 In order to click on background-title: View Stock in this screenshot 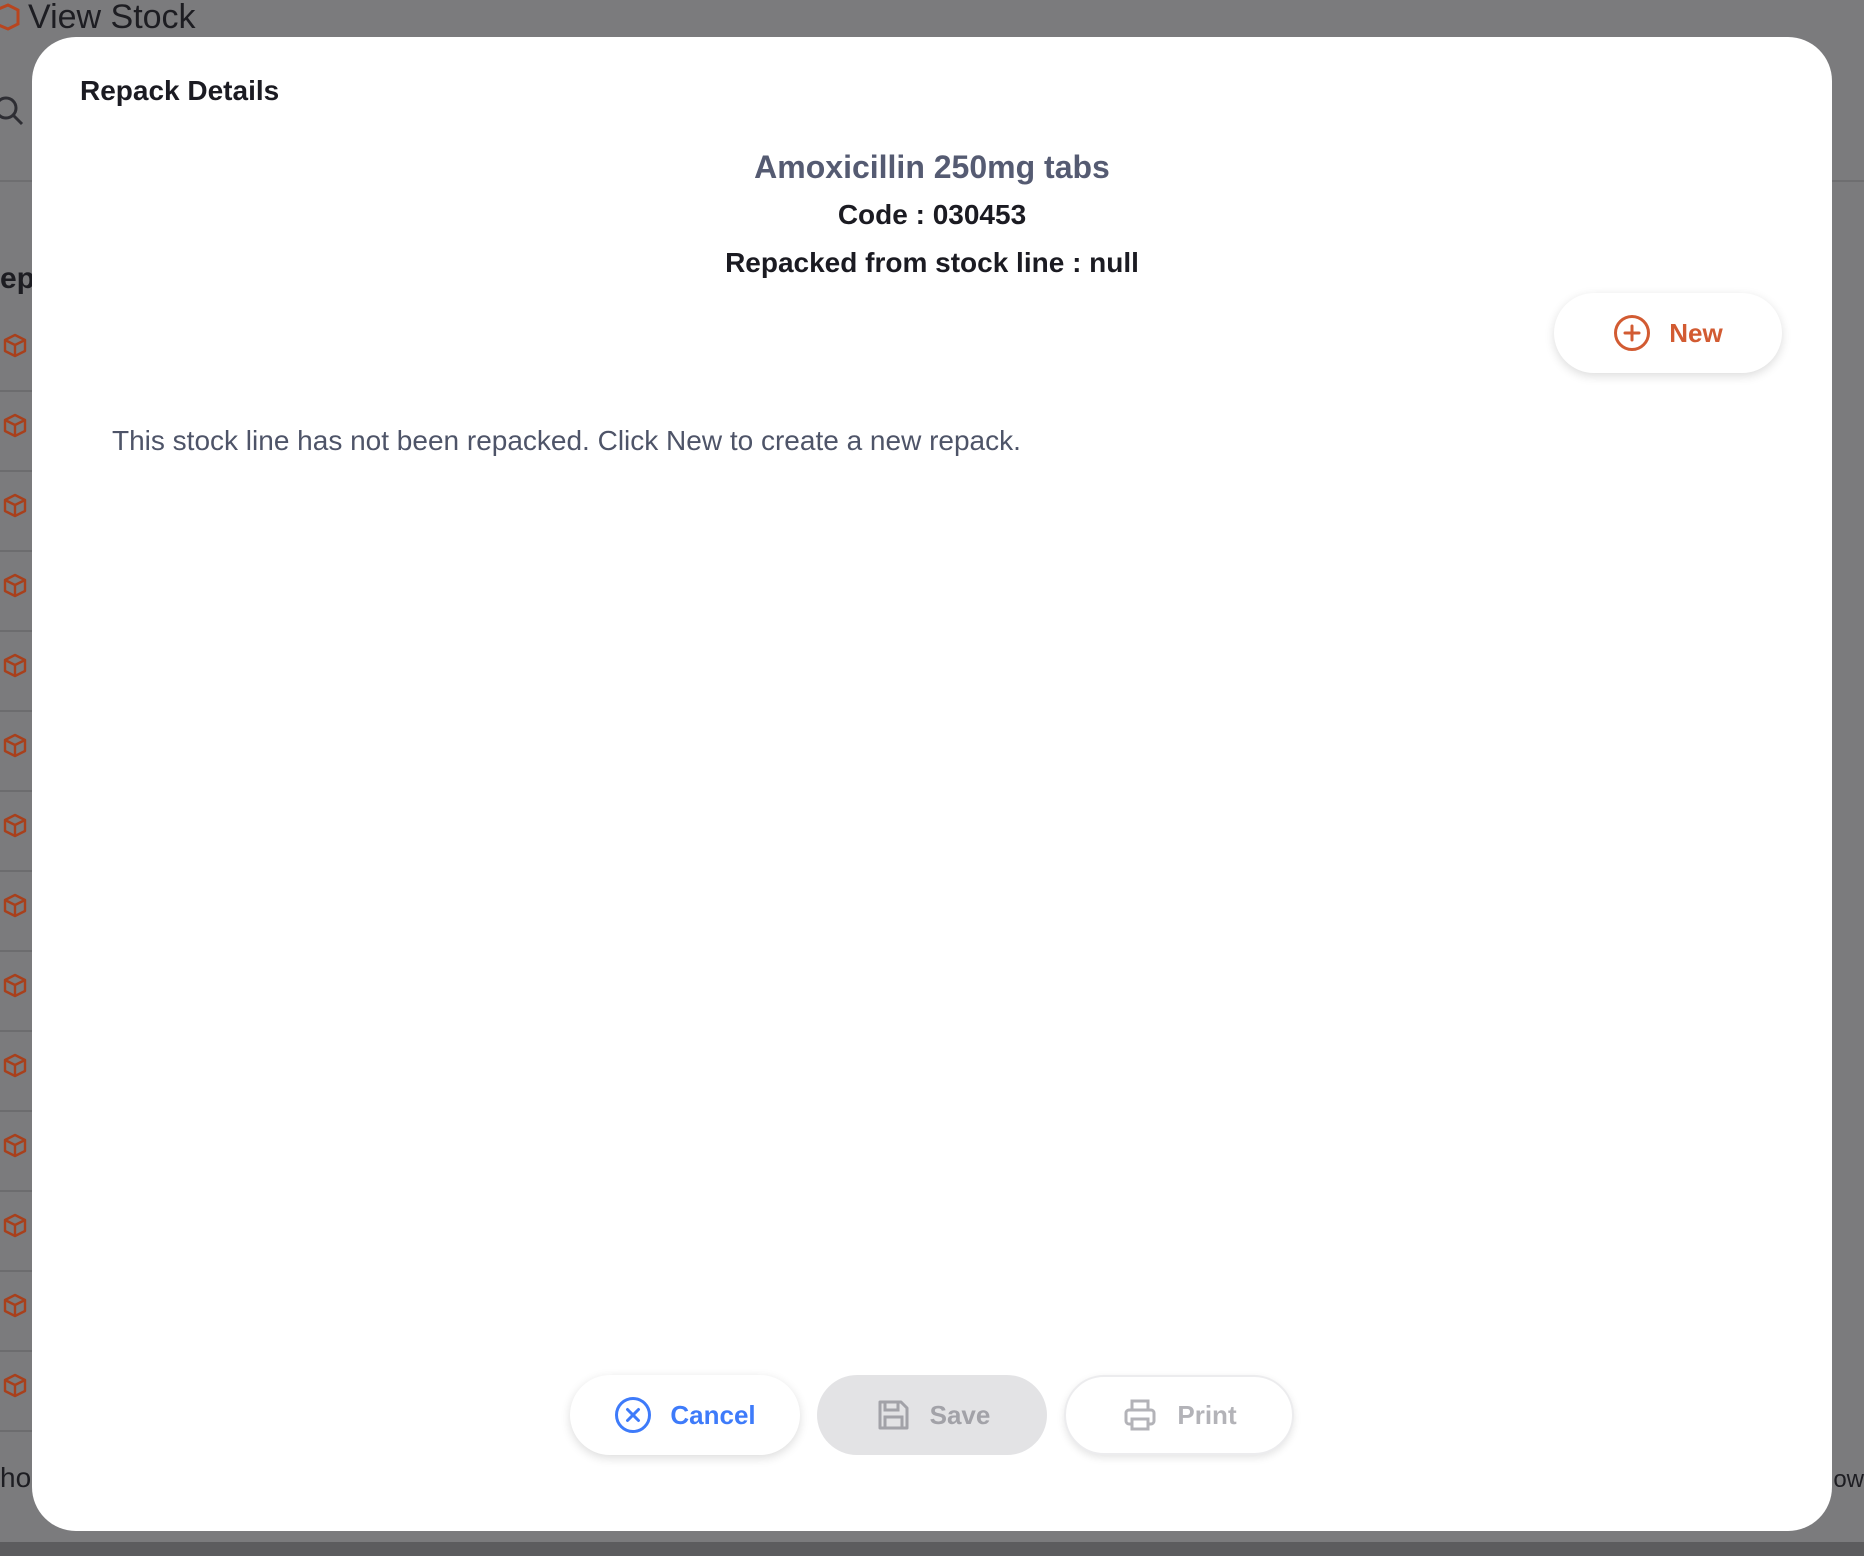, I will do `click(98, 17)`.